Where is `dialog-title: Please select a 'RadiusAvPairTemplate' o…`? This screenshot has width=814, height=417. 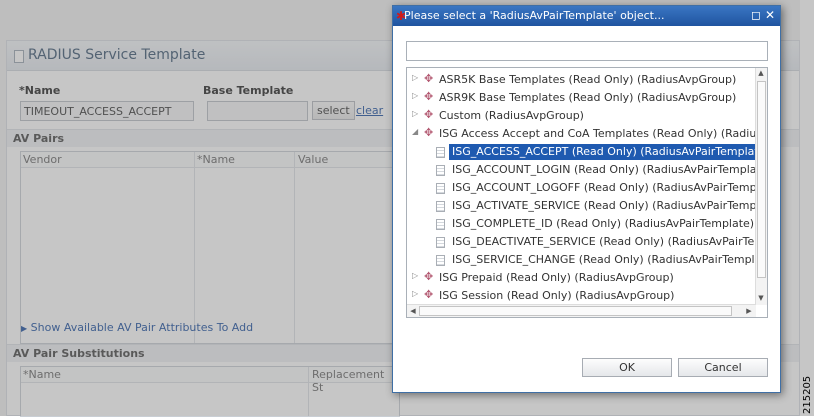 dialog-title: Please select a 'RadiusAvPairTemplate' o… is located at coordinates (534, 15).